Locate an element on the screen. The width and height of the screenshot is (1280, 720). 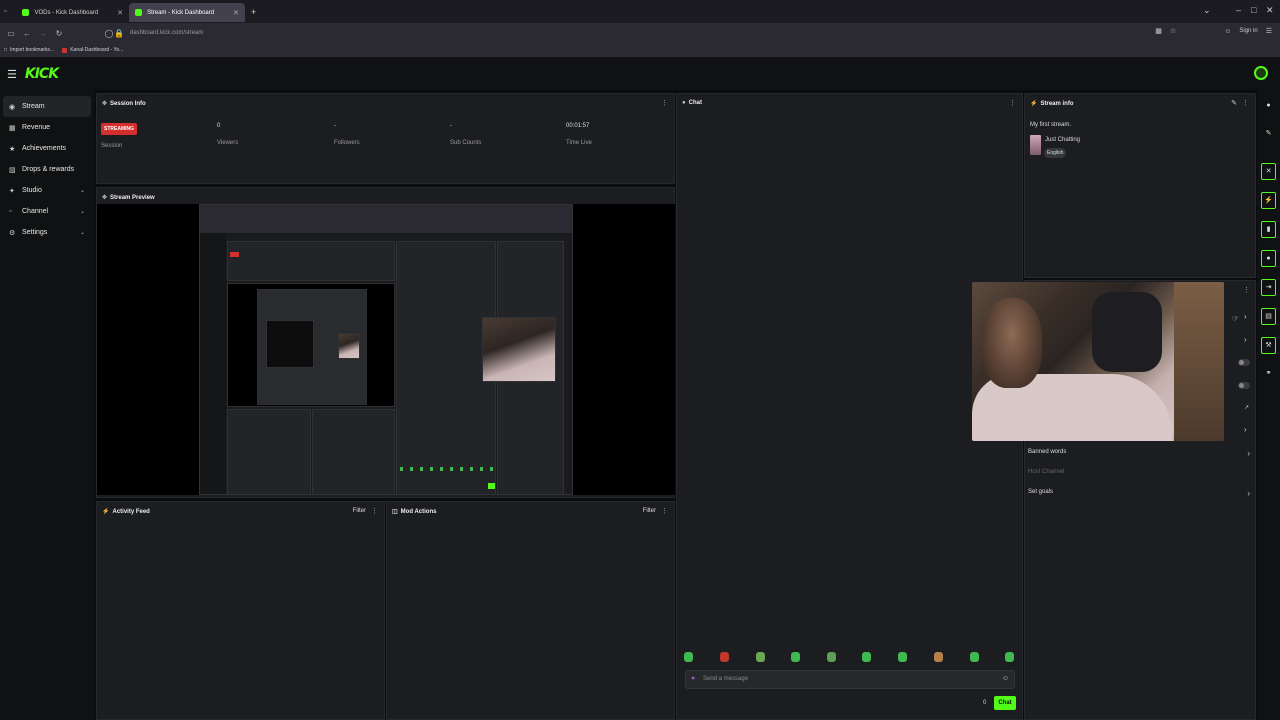
mini-activity-panel is located at coordinates (269, 451).